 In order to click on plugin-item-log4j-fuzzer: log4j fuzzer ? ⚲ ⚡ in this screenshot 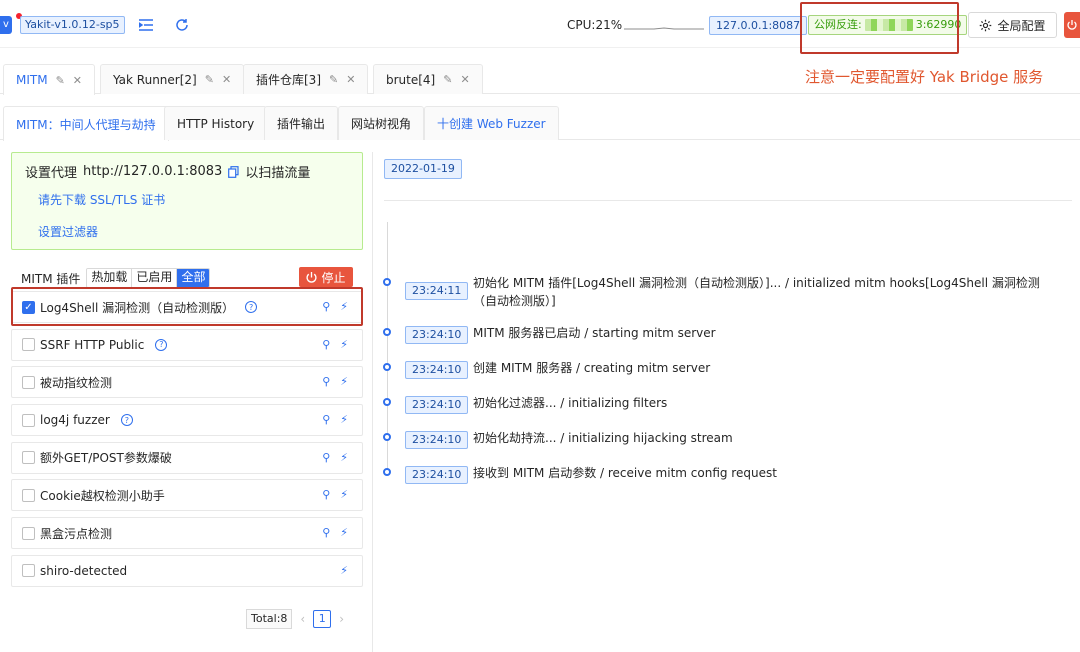, I will do `click(187, 420)`.